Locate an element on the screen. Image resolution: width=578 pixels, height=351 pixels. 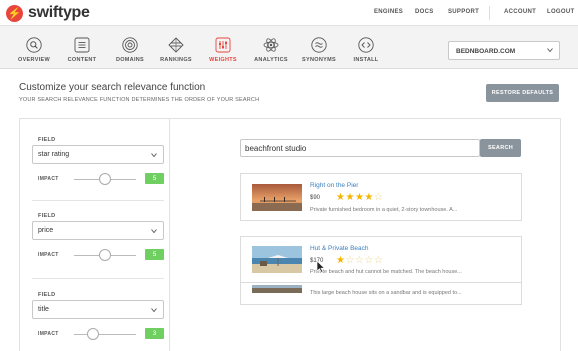
domain-select: BEDNBOARD.COM is located at coordinates (504, 50).